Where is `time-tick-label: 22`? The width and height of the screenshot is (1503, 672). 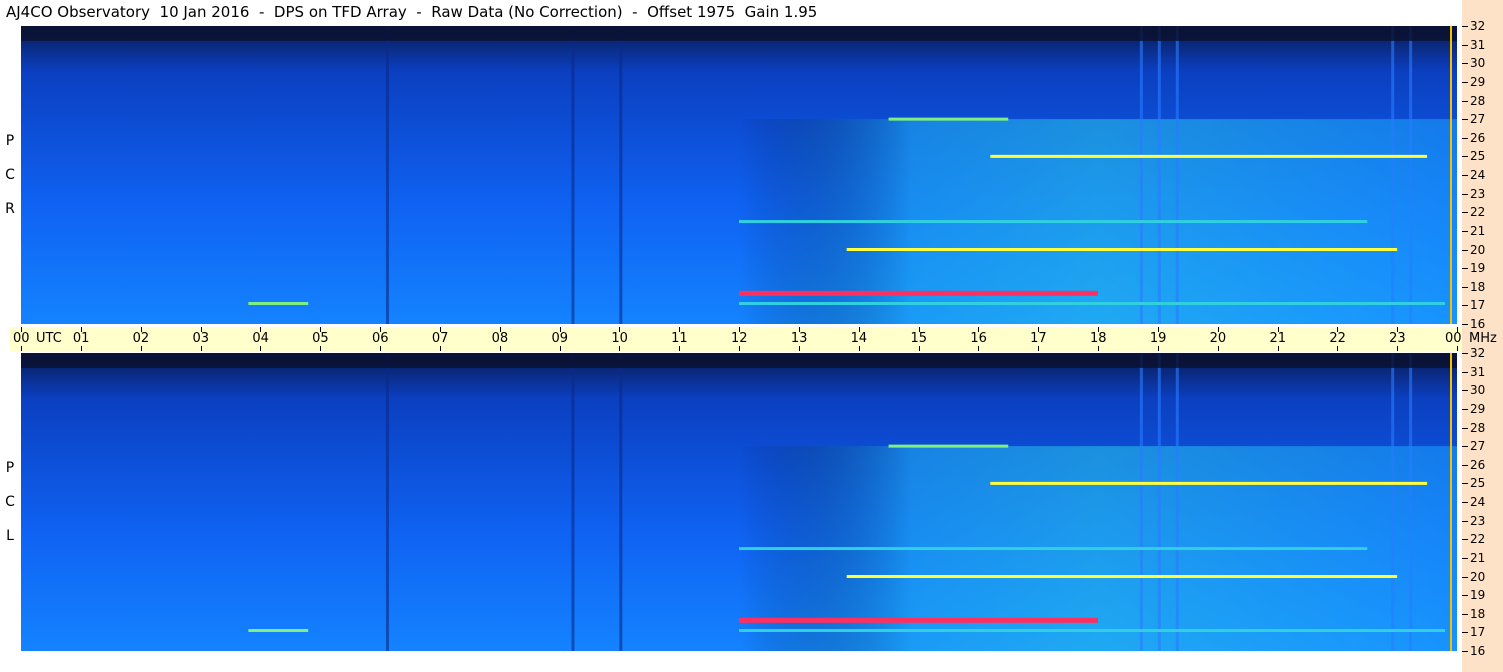 time-tick-label: 22 is located at coordinates (1337, 338).